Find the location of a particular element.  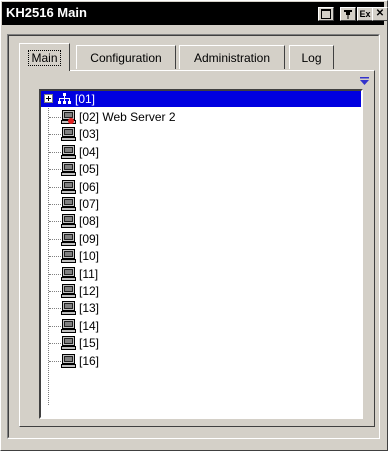

tree-port-label: [06] is located at coordinates (89, 186).